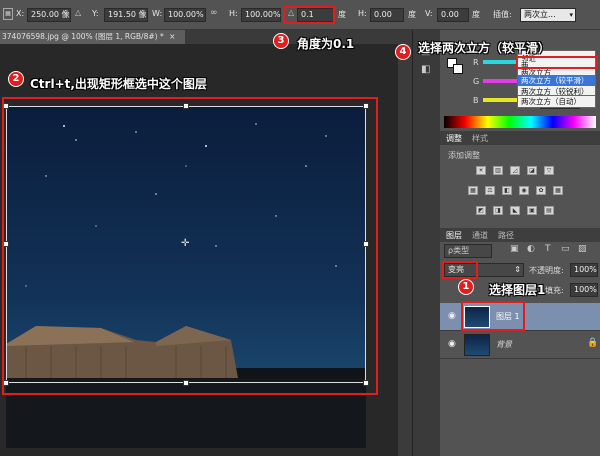 Image resolution: width=600 pixels, height=456 pixels. What do you see at coordinates (514, 249) in the screenshot?
I see `pixel-filter-icon: ▣` at bounding box center [514, 249].